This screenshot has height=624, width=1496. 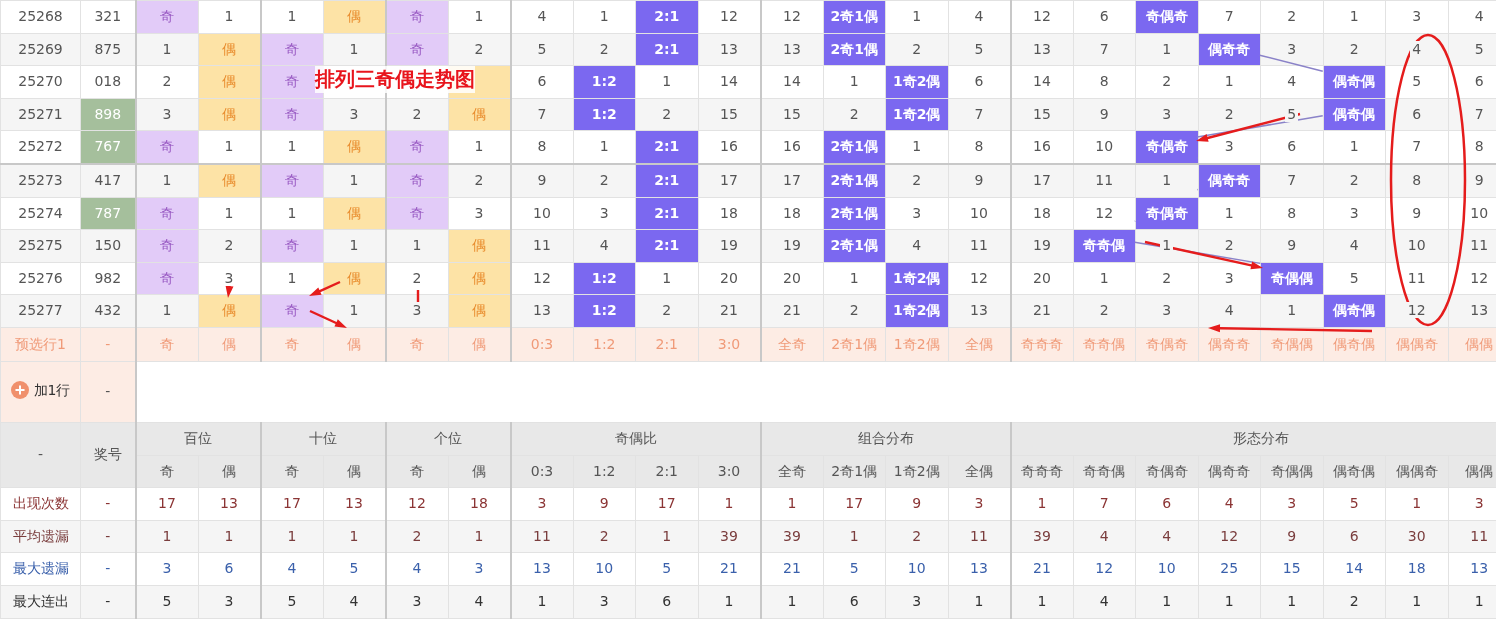 I want to click on column-header: 奇, so click(x=166, y=471).